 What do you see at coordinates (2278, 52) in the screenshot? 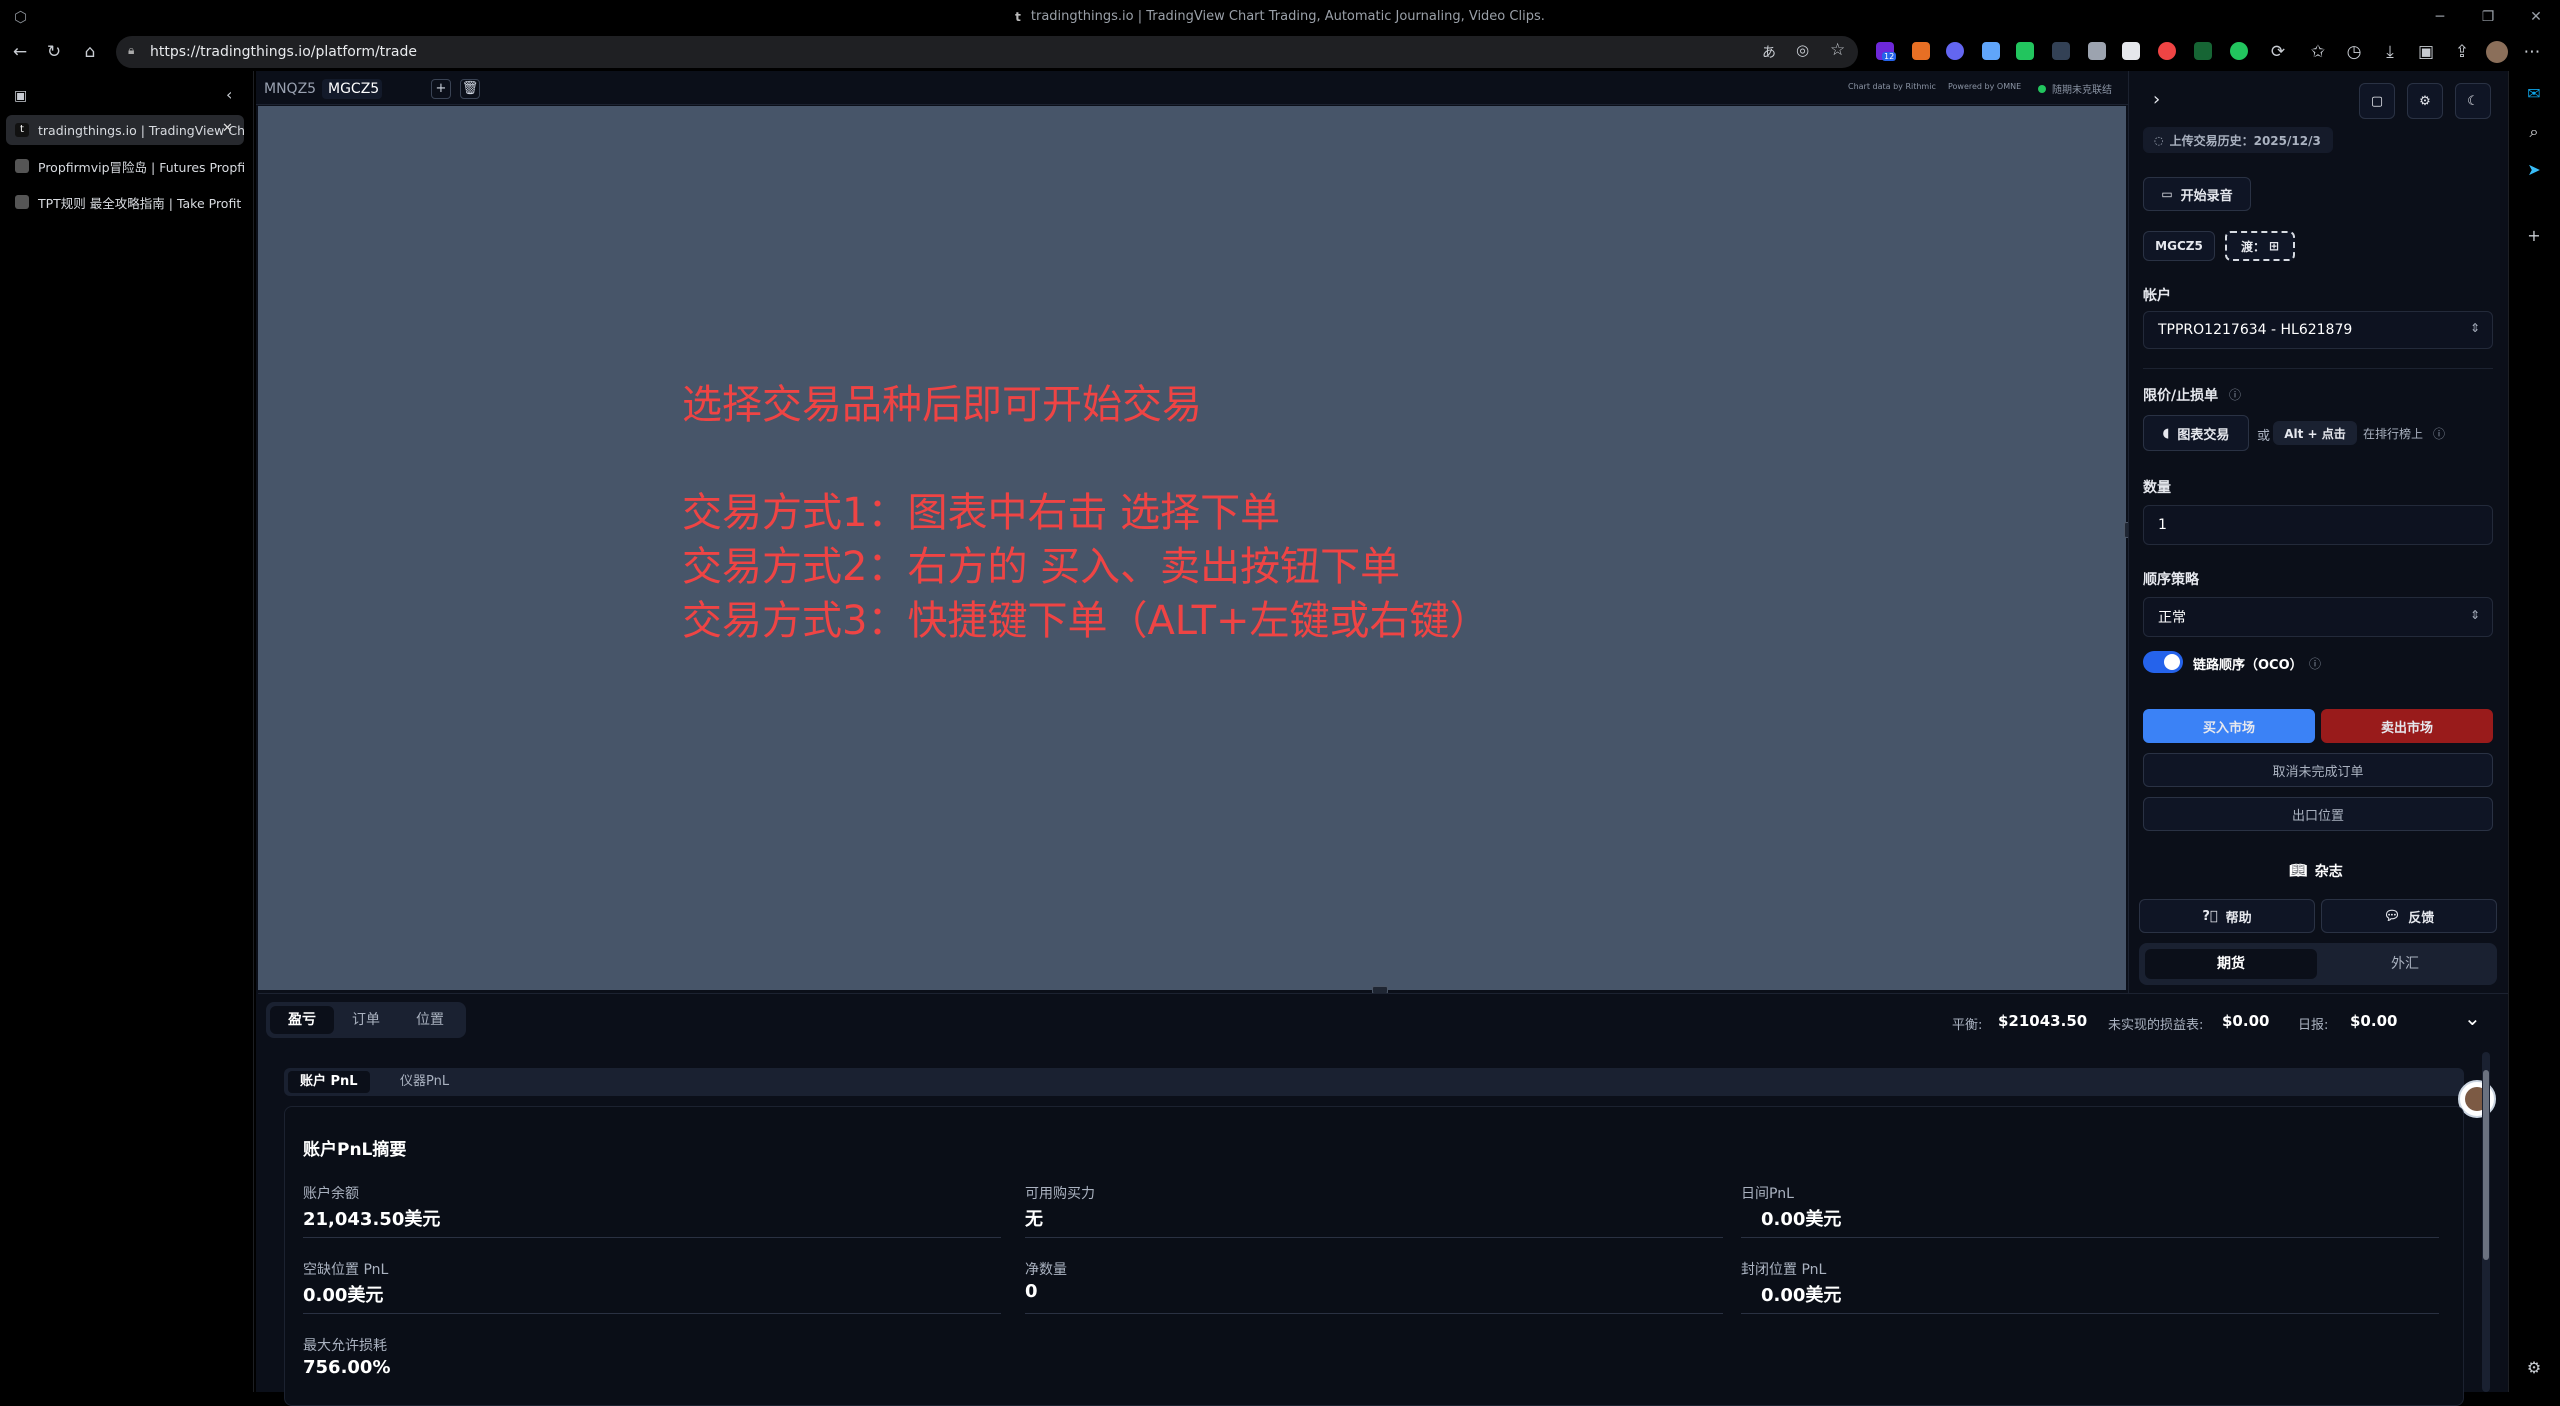
I see `extensions-icon: ⟳` at bounding box center [2278, 52].